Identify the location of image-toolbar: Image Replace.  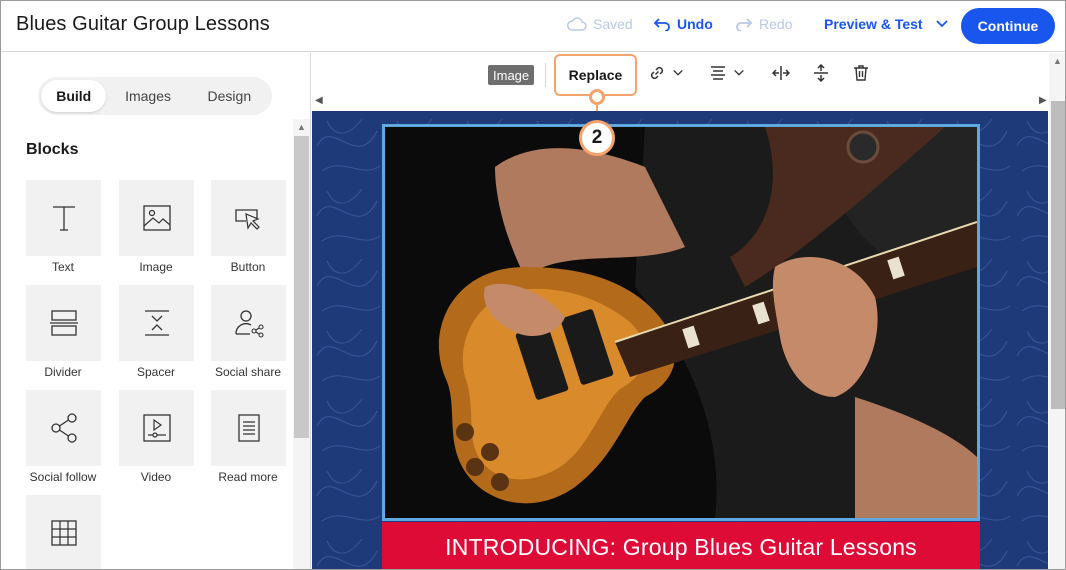
(688, 74).